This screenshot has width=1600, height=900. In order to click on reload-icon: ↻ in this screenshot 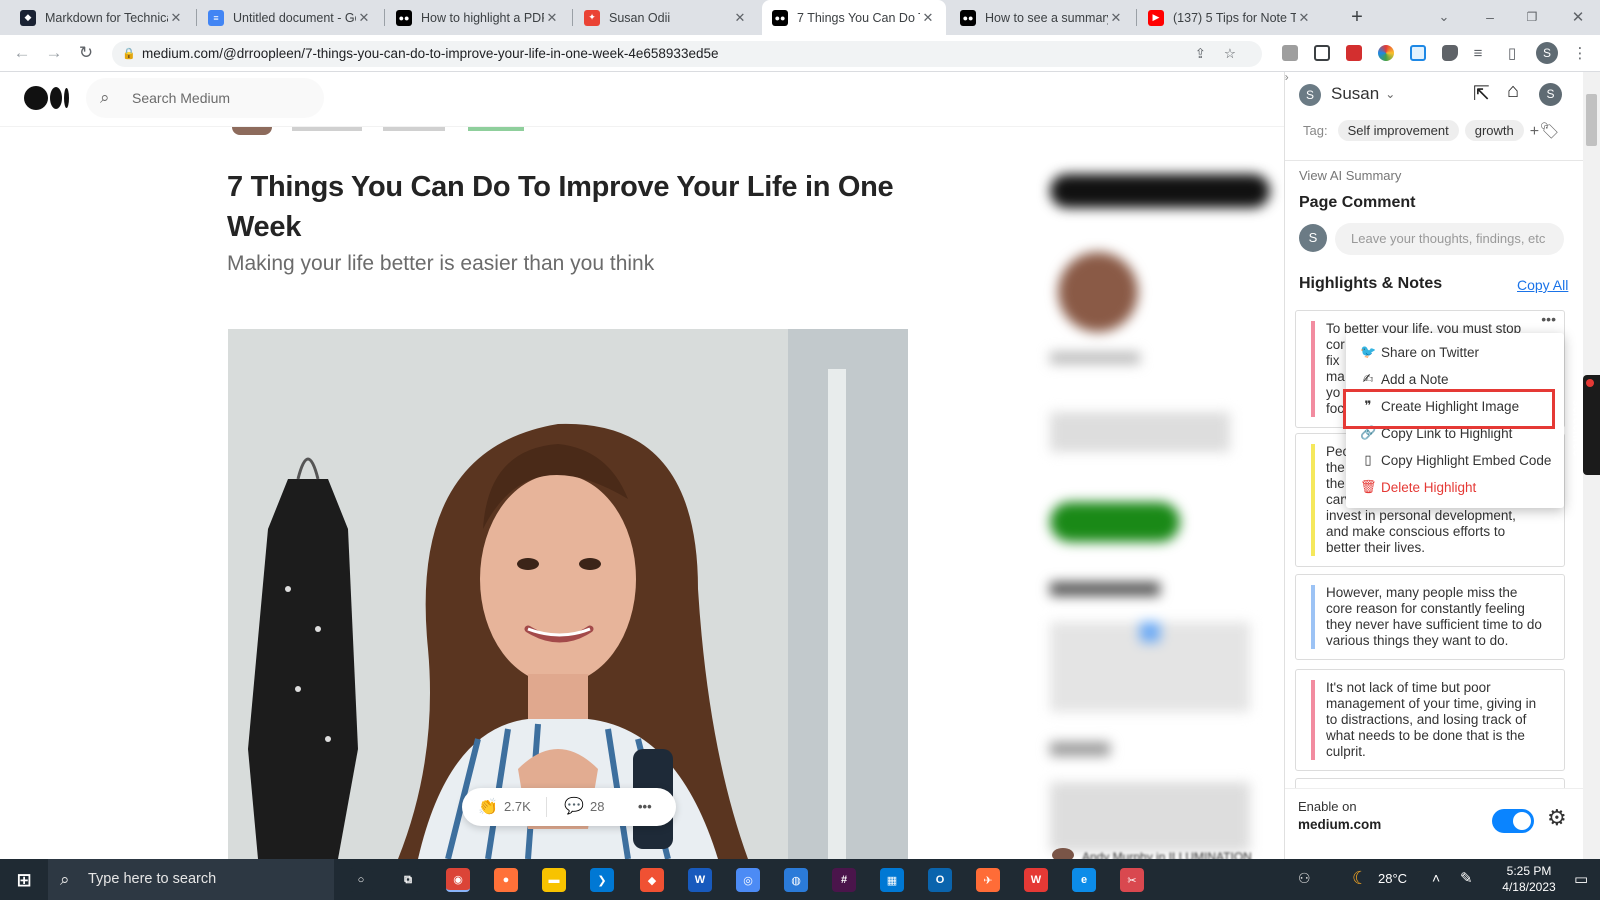, I will do `click(86, 53)`.